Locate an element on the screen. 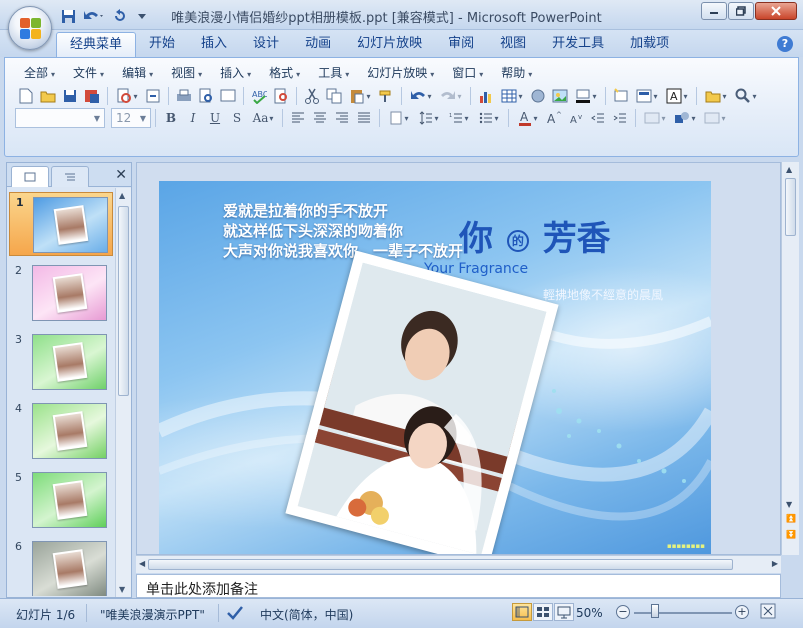 This screenshot has width=803, height=628. slide-thumbnail: 5 is located at coordinates (61, 500).